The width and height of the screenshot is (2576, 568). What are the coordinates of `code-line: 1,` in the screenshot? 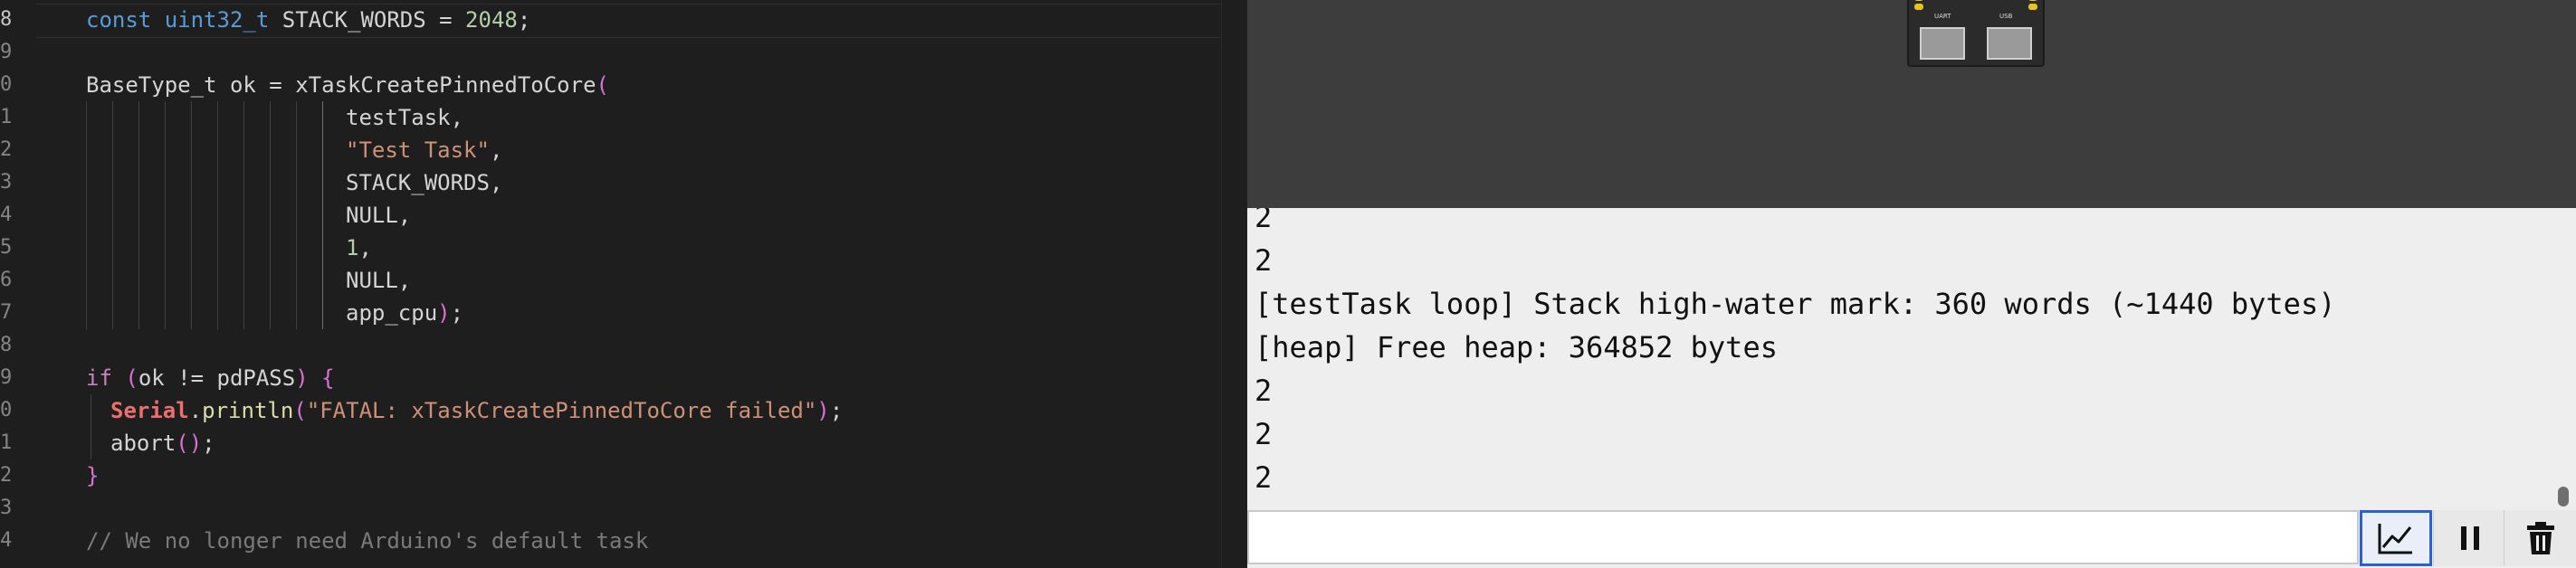 It's located at (359, 248).